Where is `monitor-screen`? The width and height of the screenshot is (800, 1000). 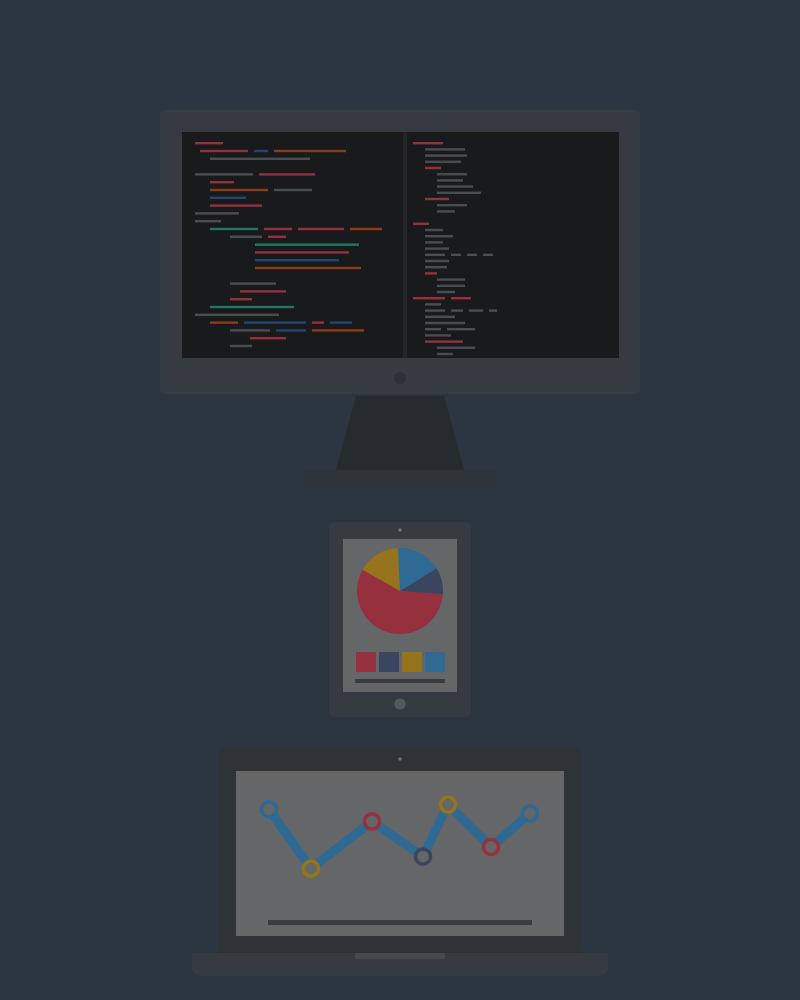
monitor-screen is located at coordinates (400, 245).